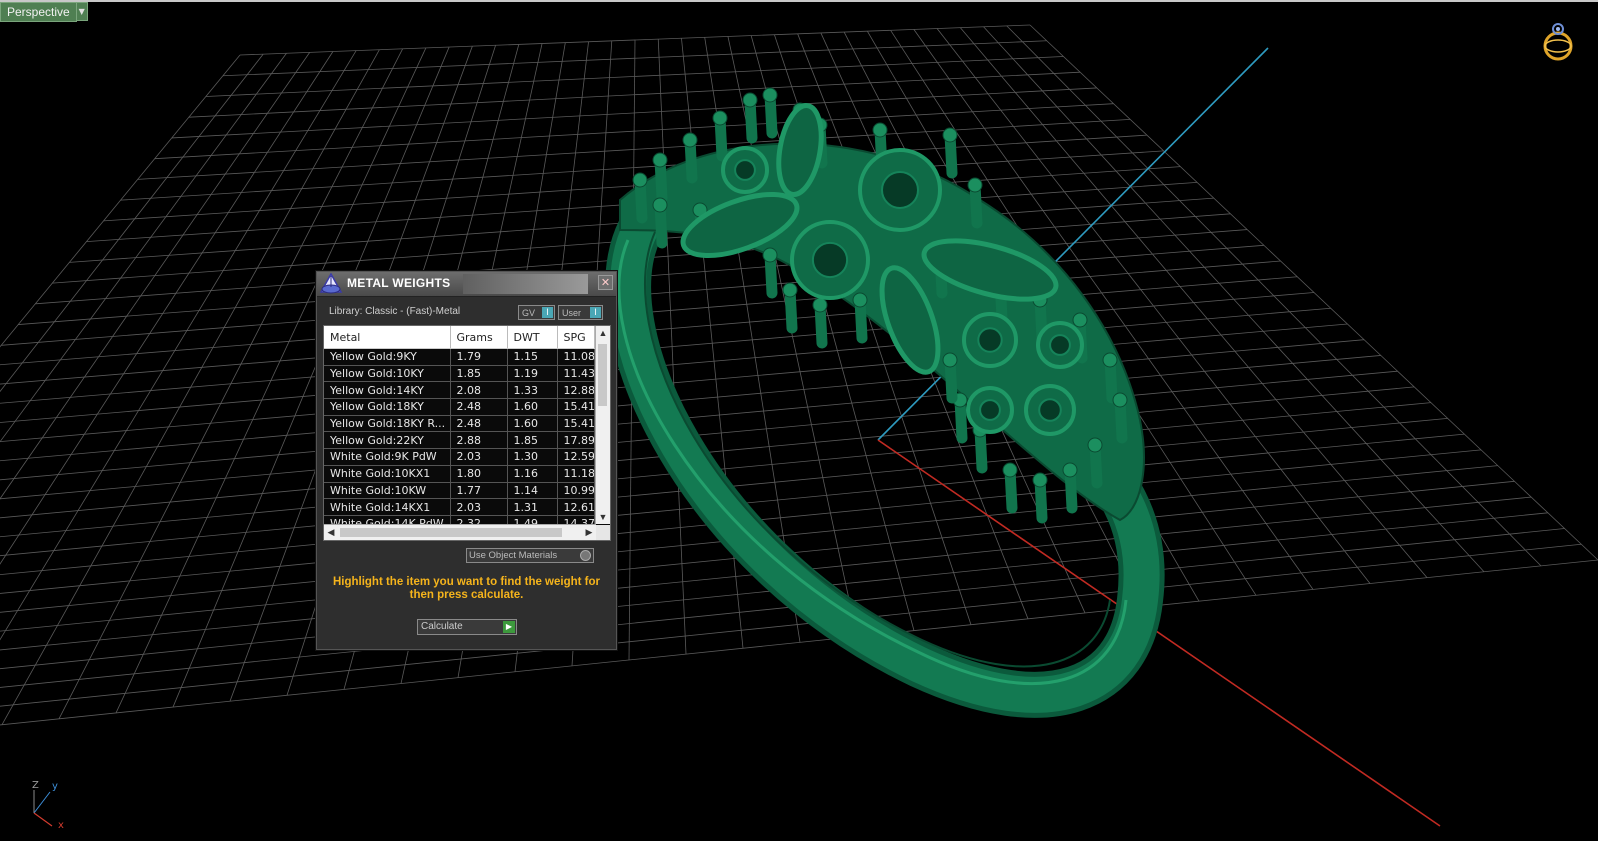  What do you see at coordinates (585, 555) in the screenshot?
I see `toggle-radio-icon` at bounding box center [585, 555].